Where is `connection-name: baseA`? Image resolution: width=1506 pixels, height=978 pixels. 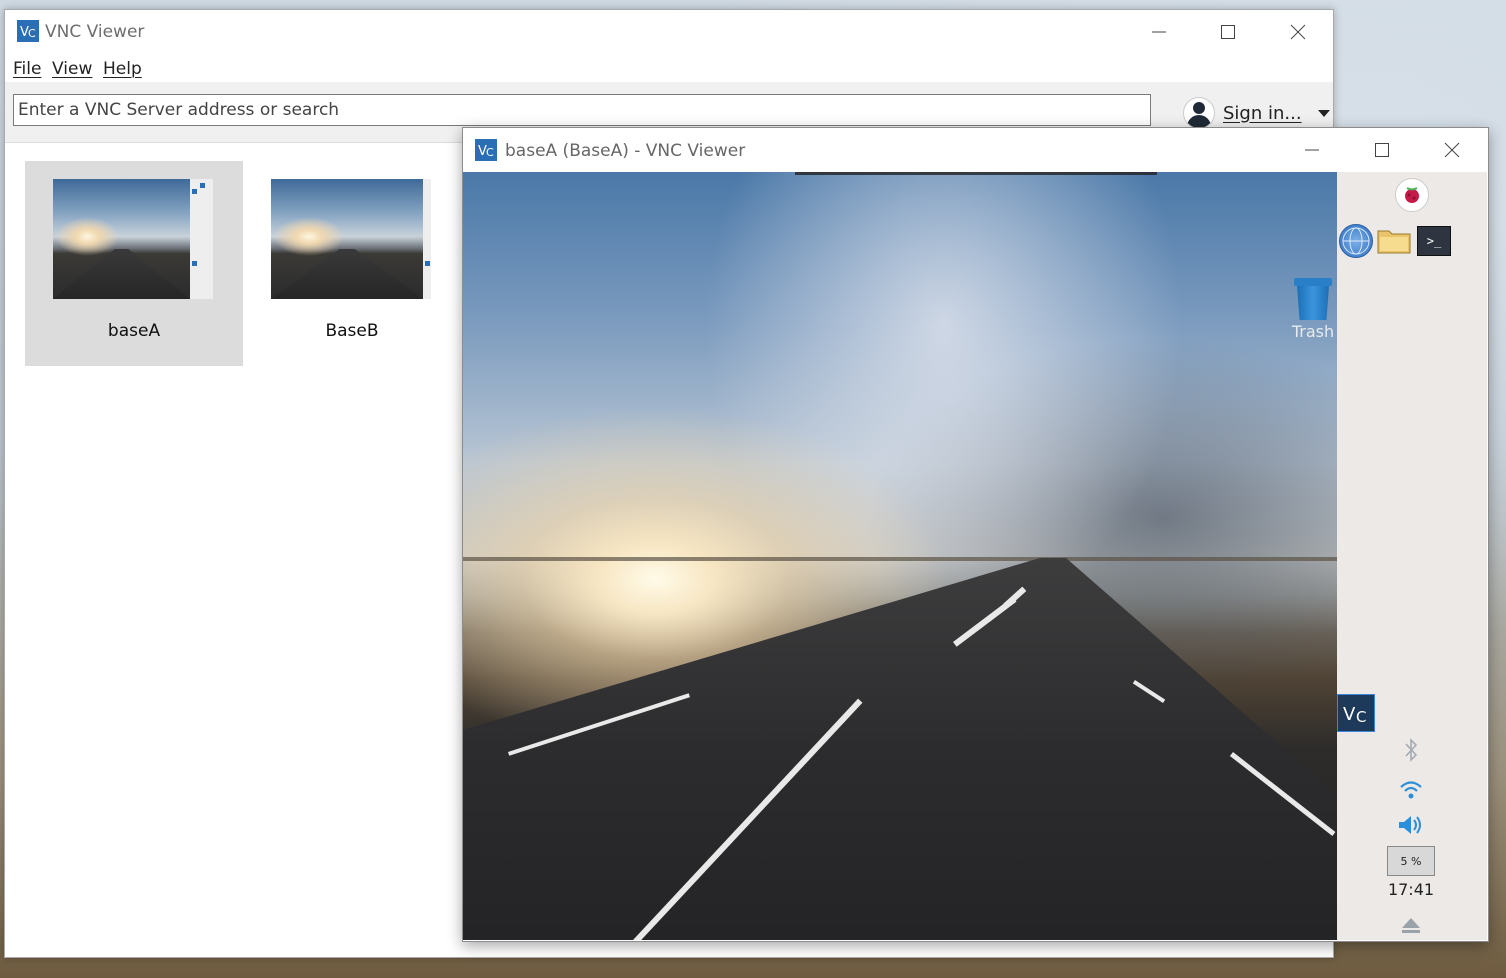 connection-name: baseA is located at coordinates (134, 331).